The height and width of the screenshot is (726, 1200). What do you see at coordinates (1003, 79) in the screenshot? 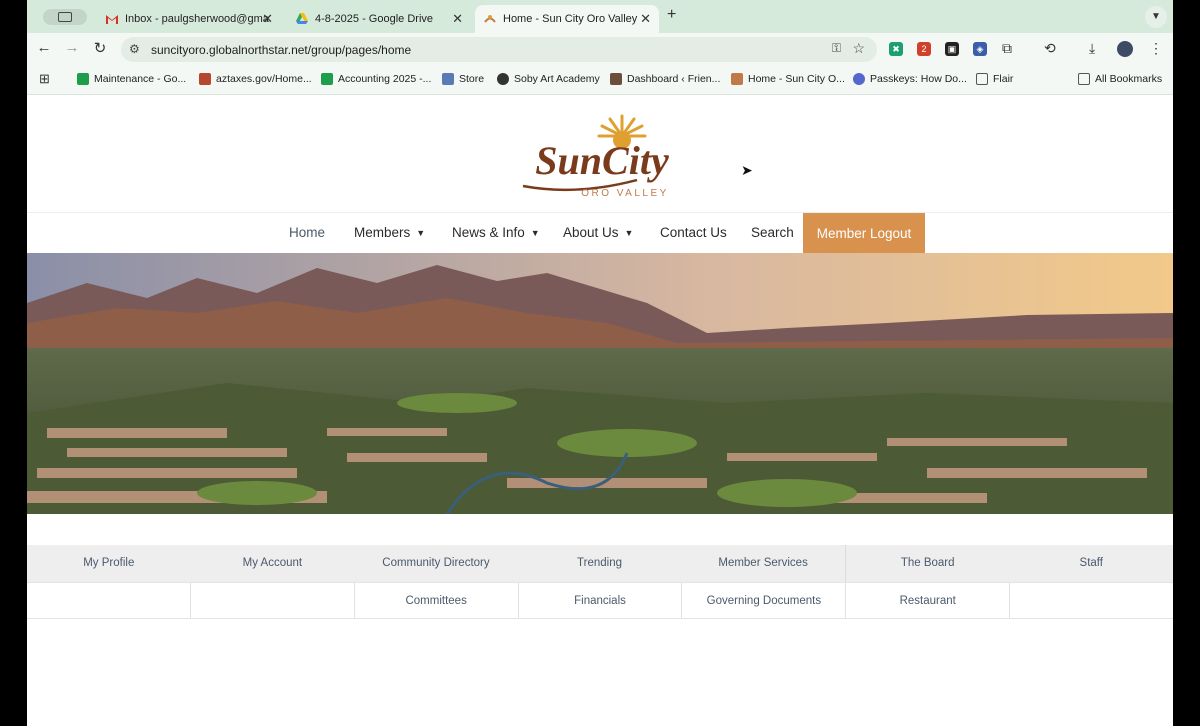
I see `bookmark-label: Flair` at bounding box center [1003, 79].